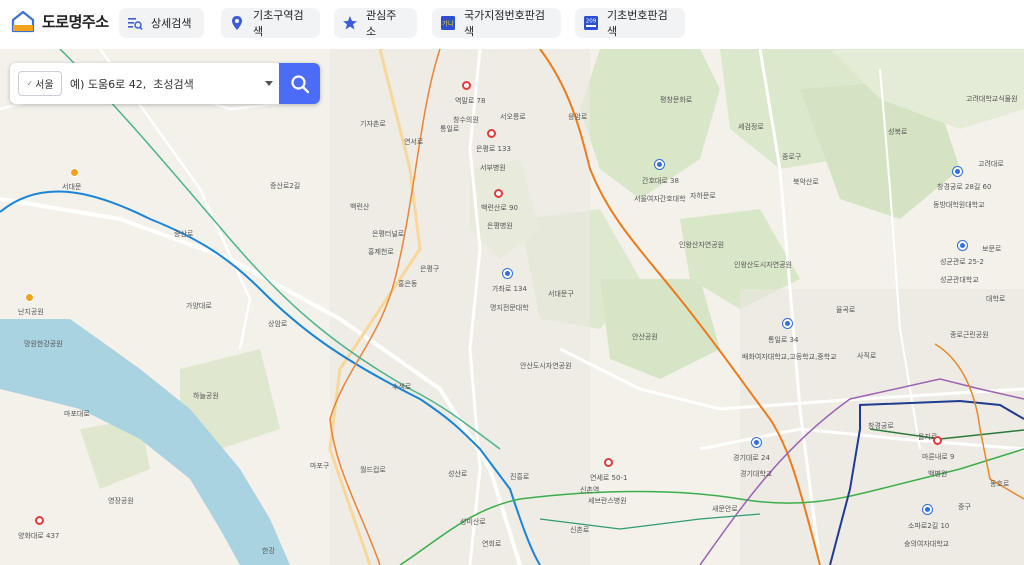  Describe the element at coordinates (237, 23) in the screenshot. I see `location-pin-icon` at that location.